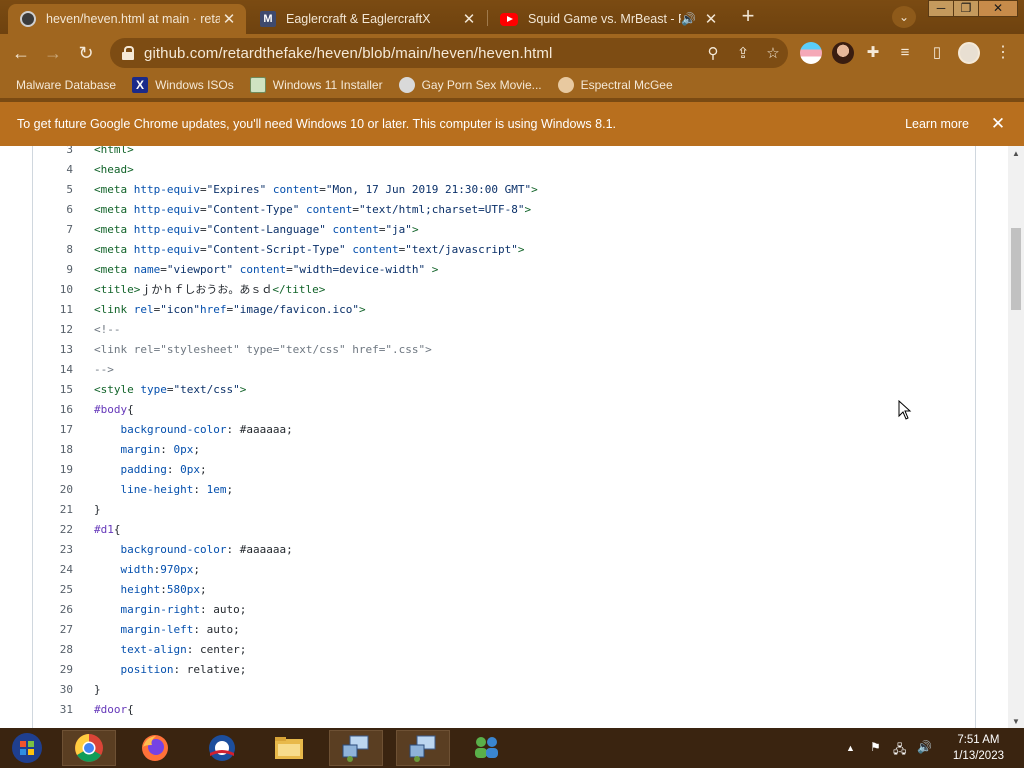 The height and width of the screenshot is (768, 1024). Describe the element at coordinates (1016, 721) in the screenshot. I see `scroll-down-arrow-icon: ▼` at that location.